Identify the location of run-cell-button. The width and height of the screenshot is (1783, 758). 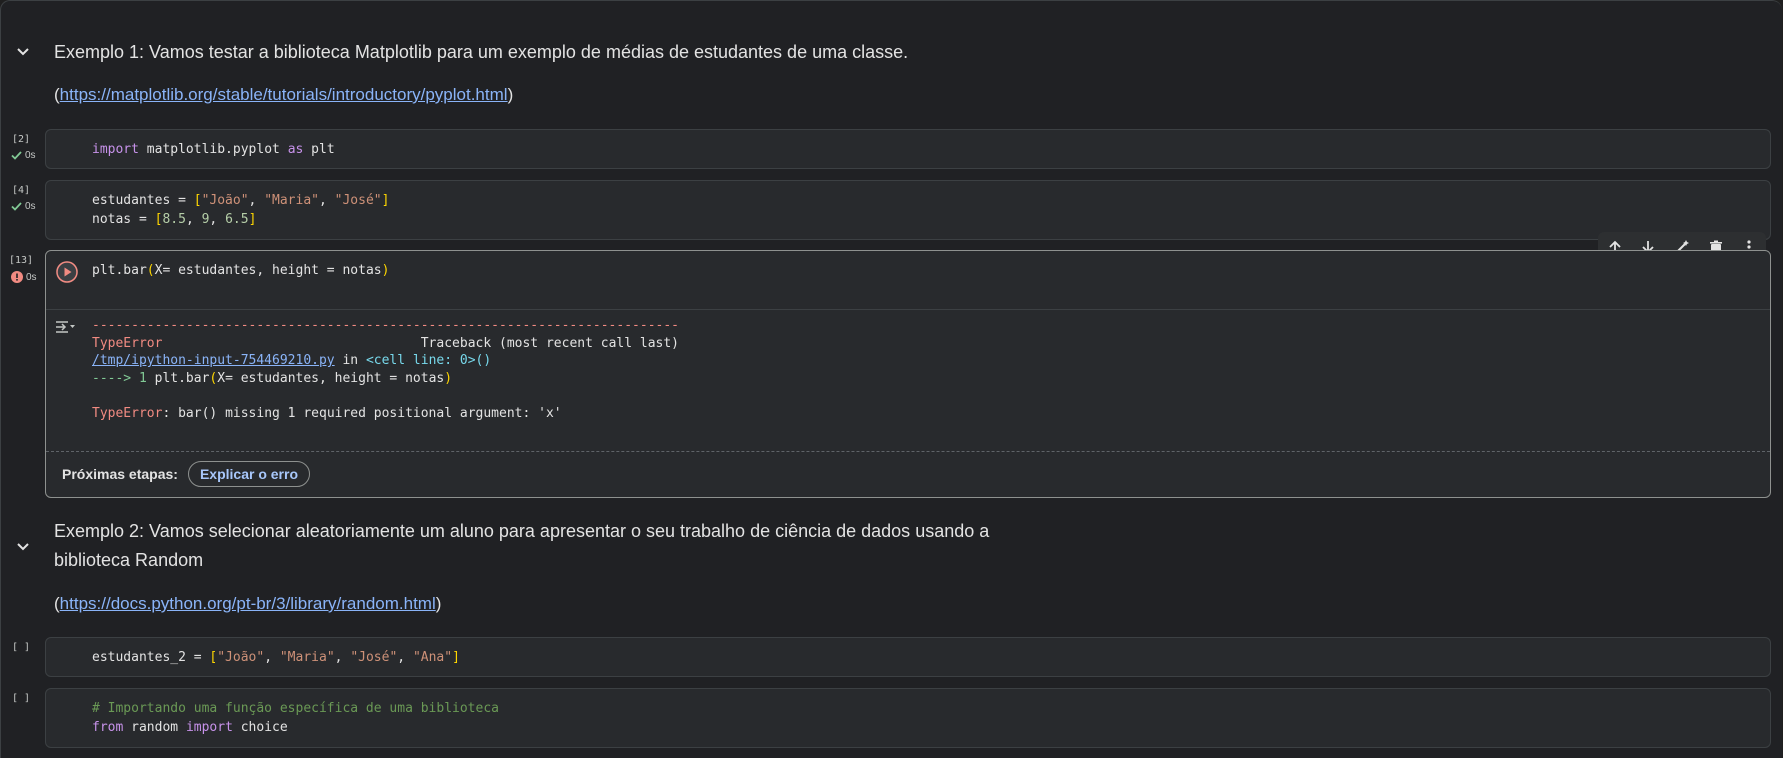
(67, 272).